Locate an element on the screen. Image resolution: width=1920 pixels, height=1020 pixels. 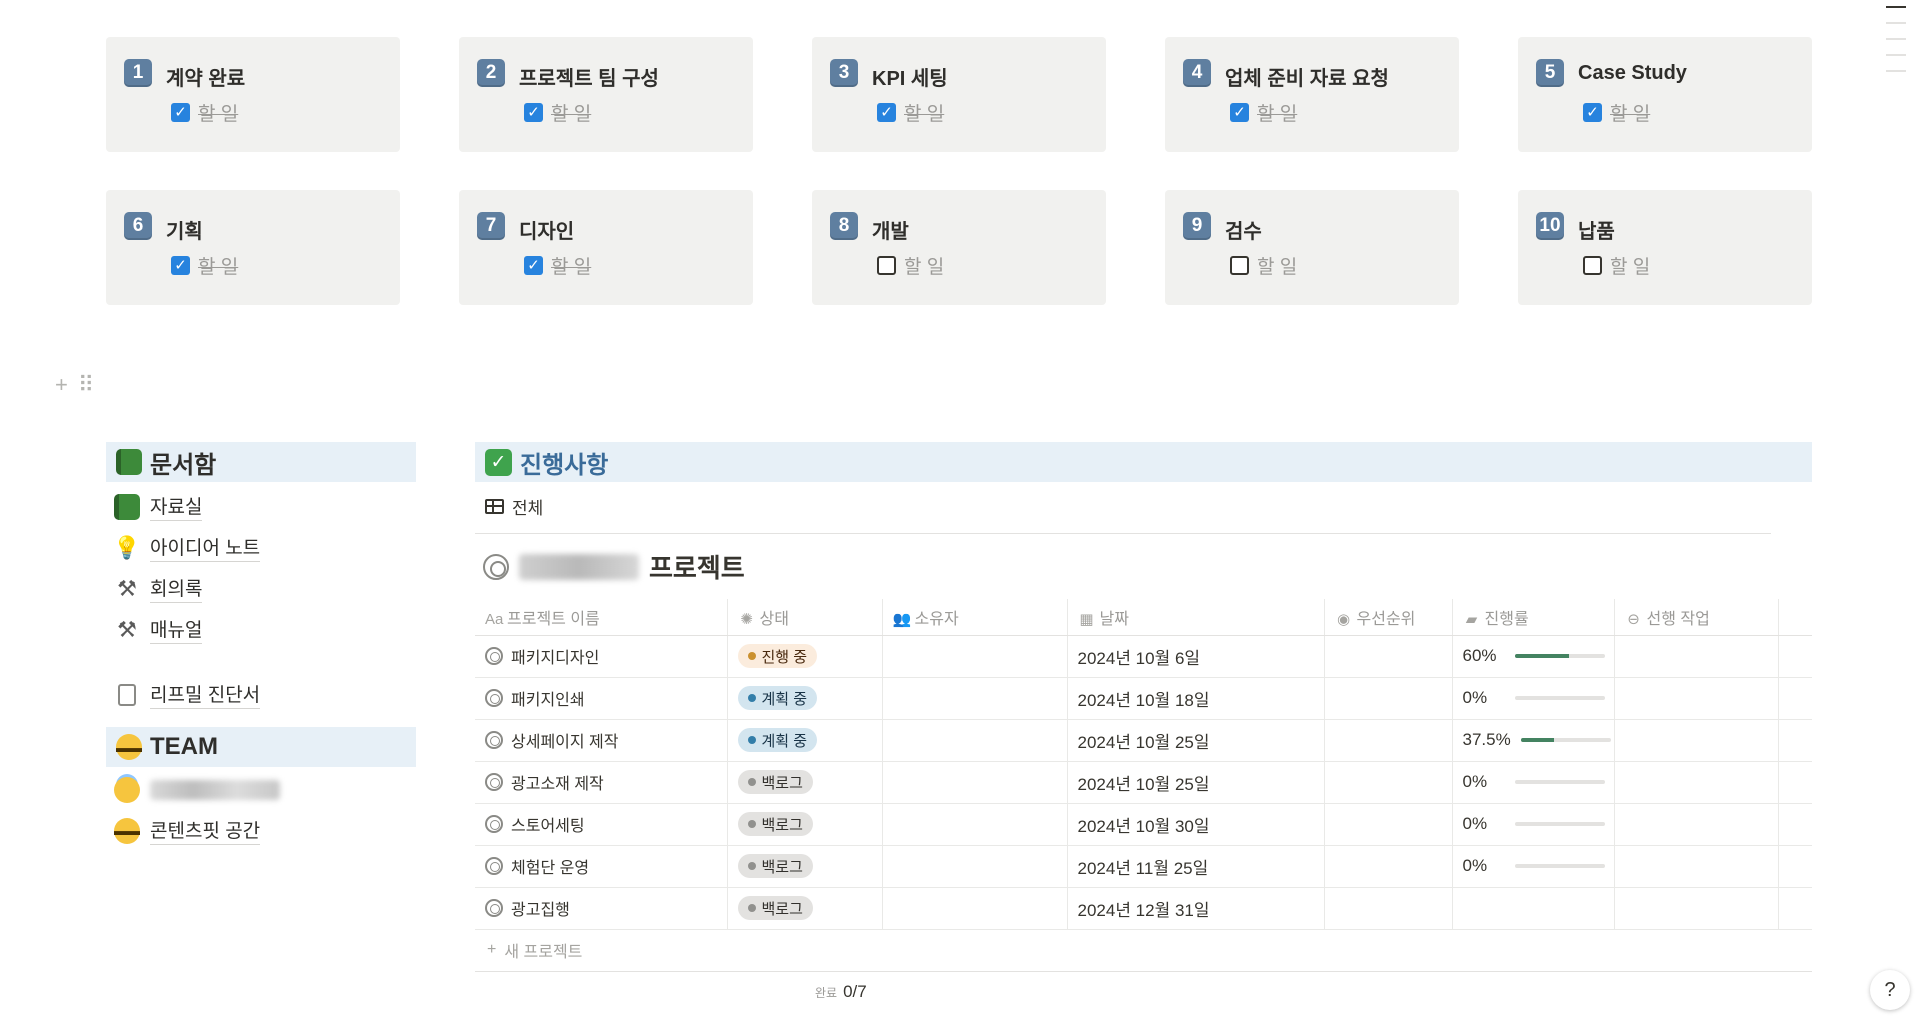
table-row: 스토어세팅 백로그 2024년 10월 30일 0% is located at coordinates (1143, 824).